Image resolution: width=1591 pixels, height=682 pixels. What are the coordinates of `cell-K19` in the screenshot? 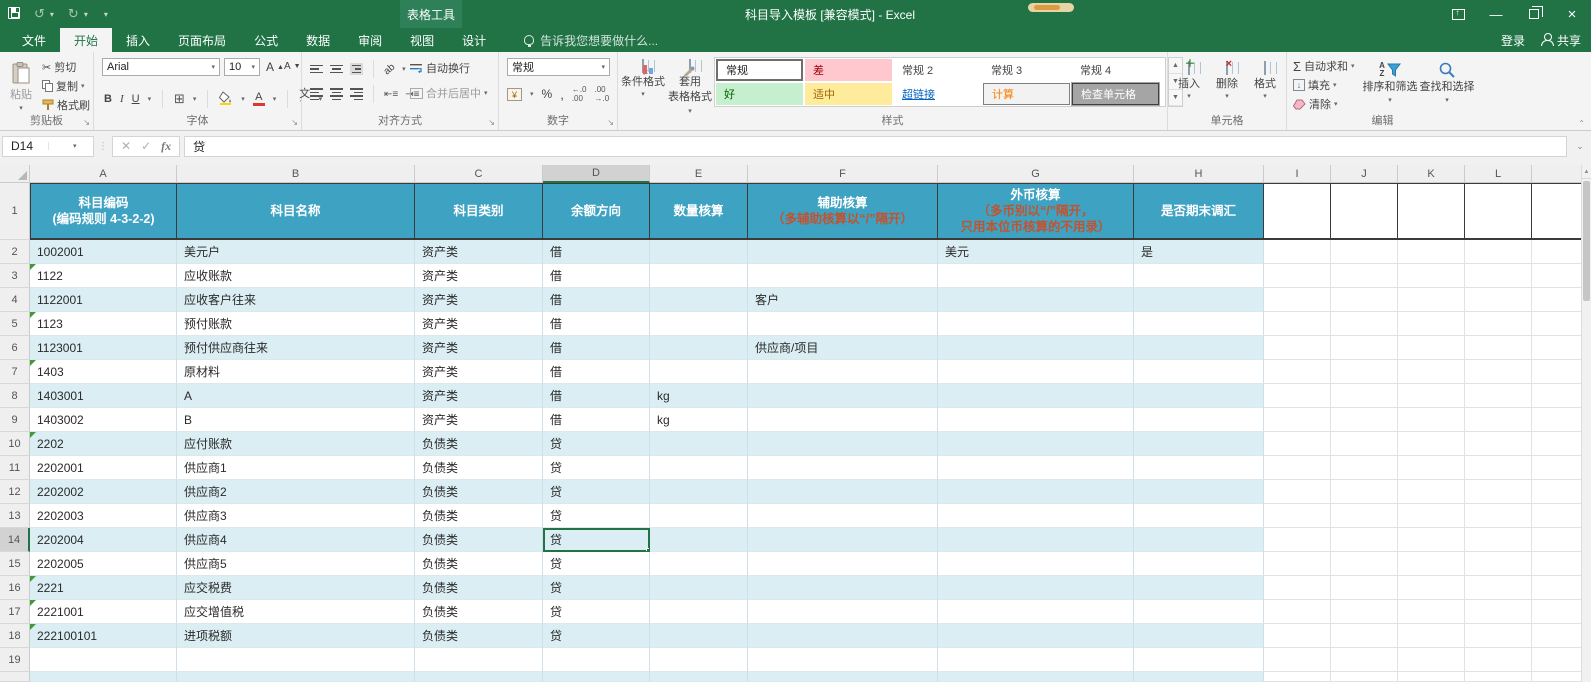 It's located at (1431, 660).